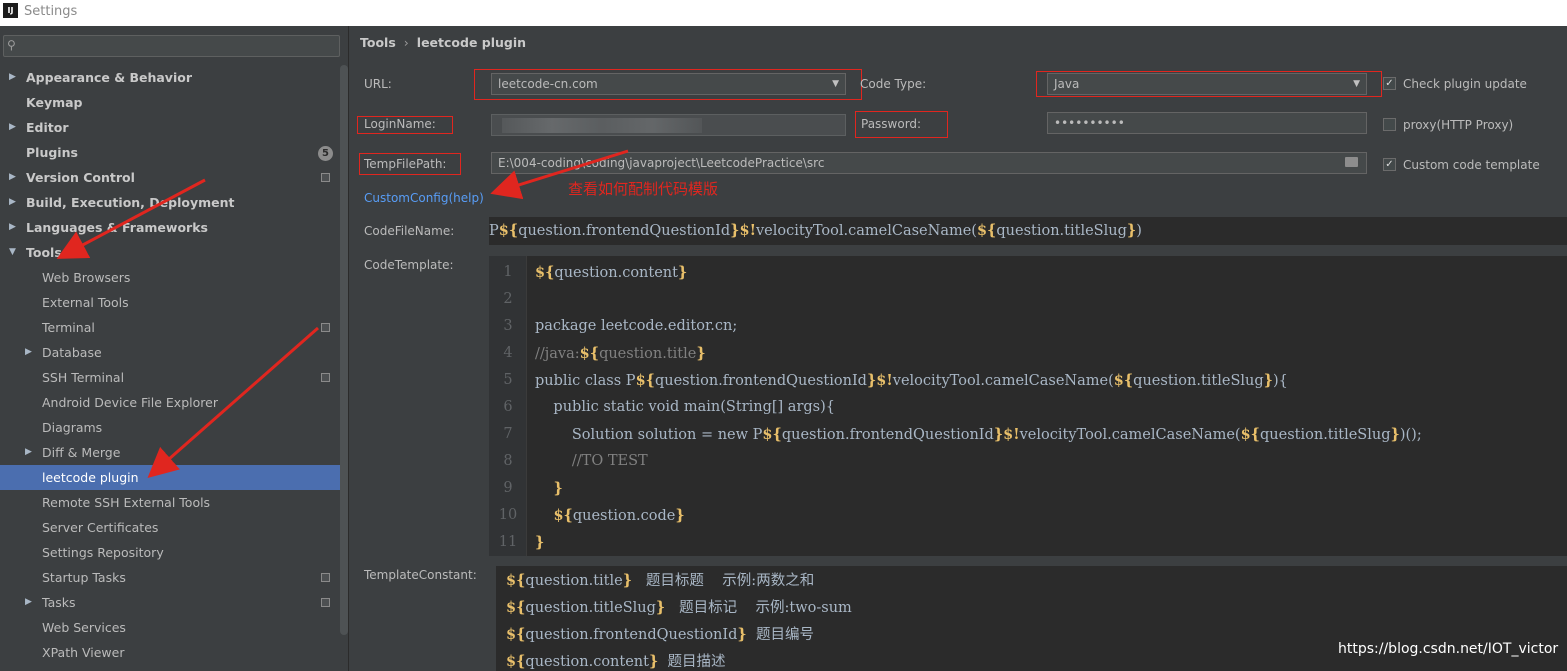  What do you see at coordinates (508, 515) in the screenshot?
I see `line-number: 10` at bounding box center [508, 515].